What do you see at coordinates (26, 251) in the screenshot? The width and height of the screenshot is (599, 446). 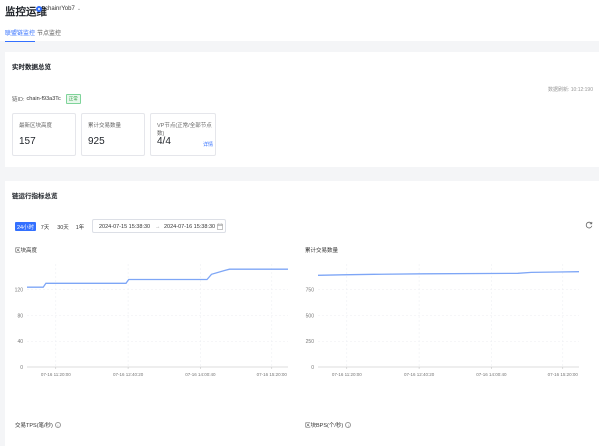 I see `chart-title-block-height: 区块高度` at bounding box center [26, 251].